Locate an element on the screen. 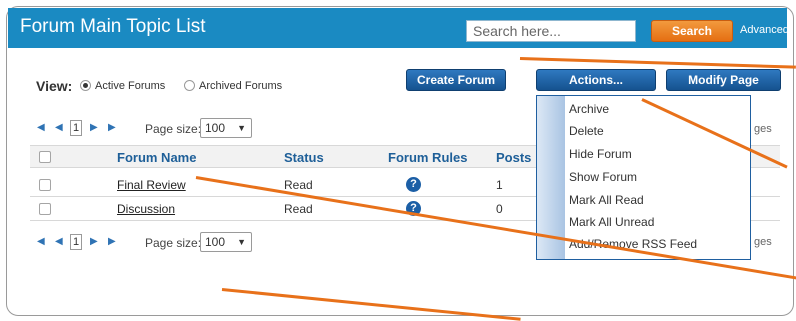  advanced-search-link: Advanced is located at coordinates (764, 30).